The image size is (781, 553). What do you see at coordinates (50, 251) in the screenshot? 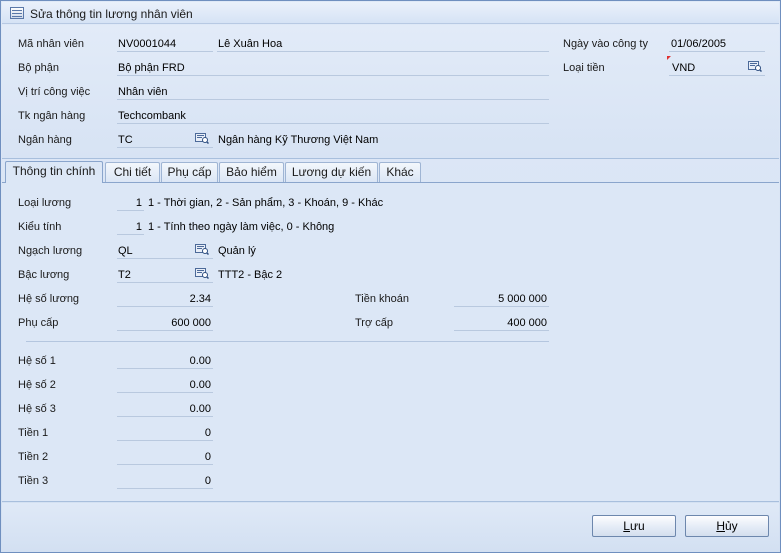
I see `pay-grade-label: Ngạch lương` at bounding box center [50, 251].